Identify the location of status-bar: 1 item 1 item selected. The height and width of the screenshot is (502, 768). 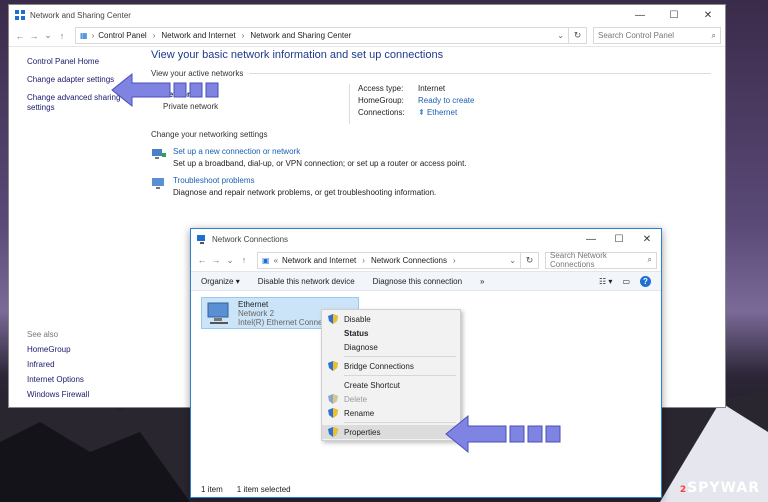
(426, 489).